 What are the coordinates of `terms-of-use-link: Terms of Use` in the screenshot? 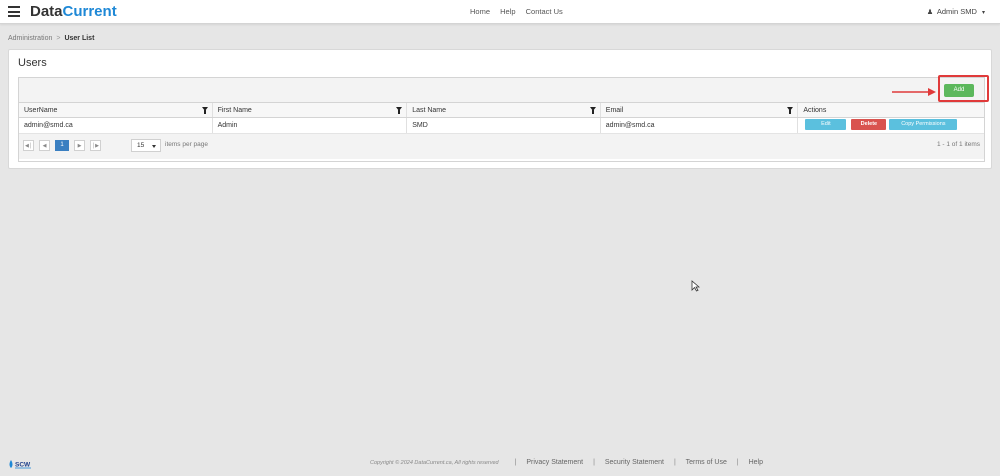 It's located at (706, 462).